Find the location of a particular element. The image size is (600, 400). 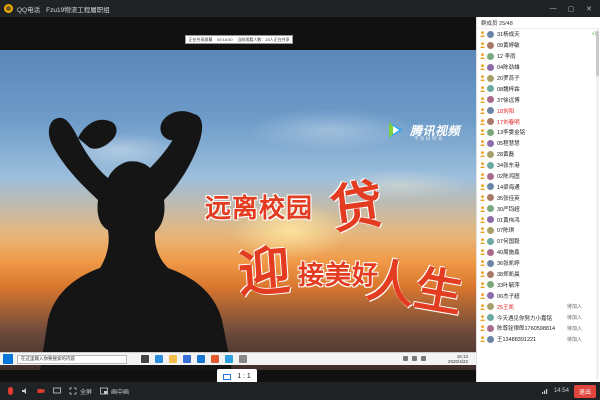

member-name: 01黄伟鸿 is located at coordinates (508, 220).